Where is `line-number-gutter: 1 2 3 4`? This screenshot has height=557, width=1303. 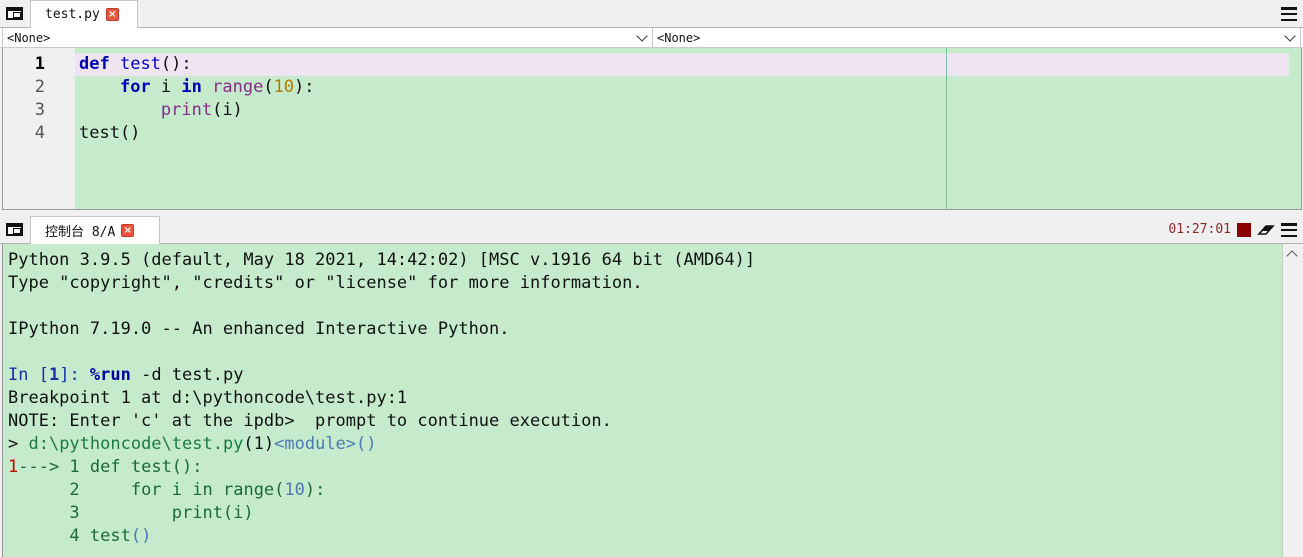
line-number-gutter: 1 2 3 4 is located at coordinates (39, 128).